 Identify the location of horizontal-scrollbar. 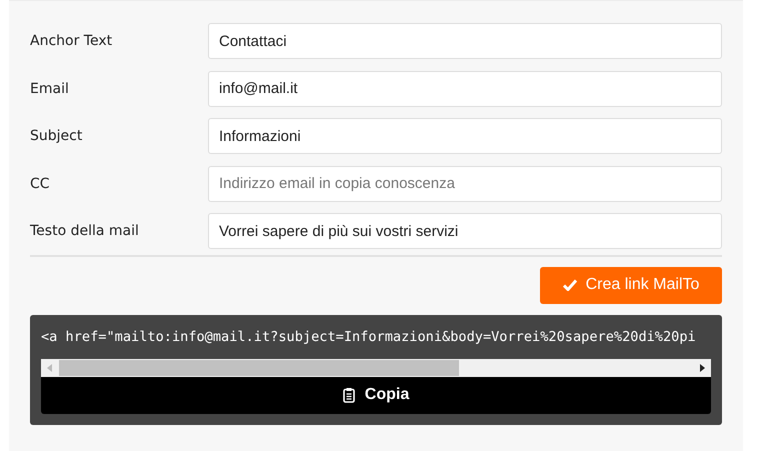
(376, 367).